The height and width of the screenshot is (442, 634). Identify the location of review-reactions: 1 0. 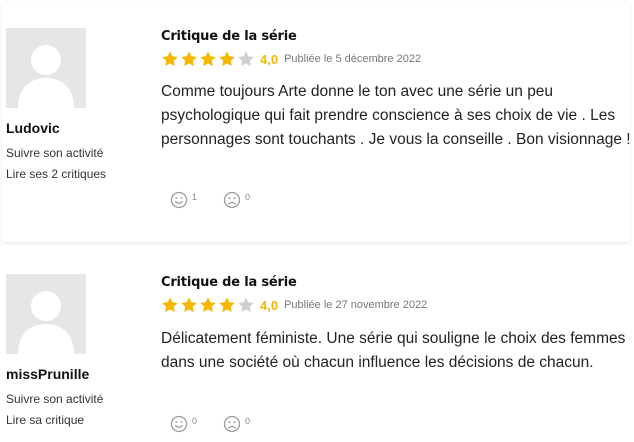
(223, 200).